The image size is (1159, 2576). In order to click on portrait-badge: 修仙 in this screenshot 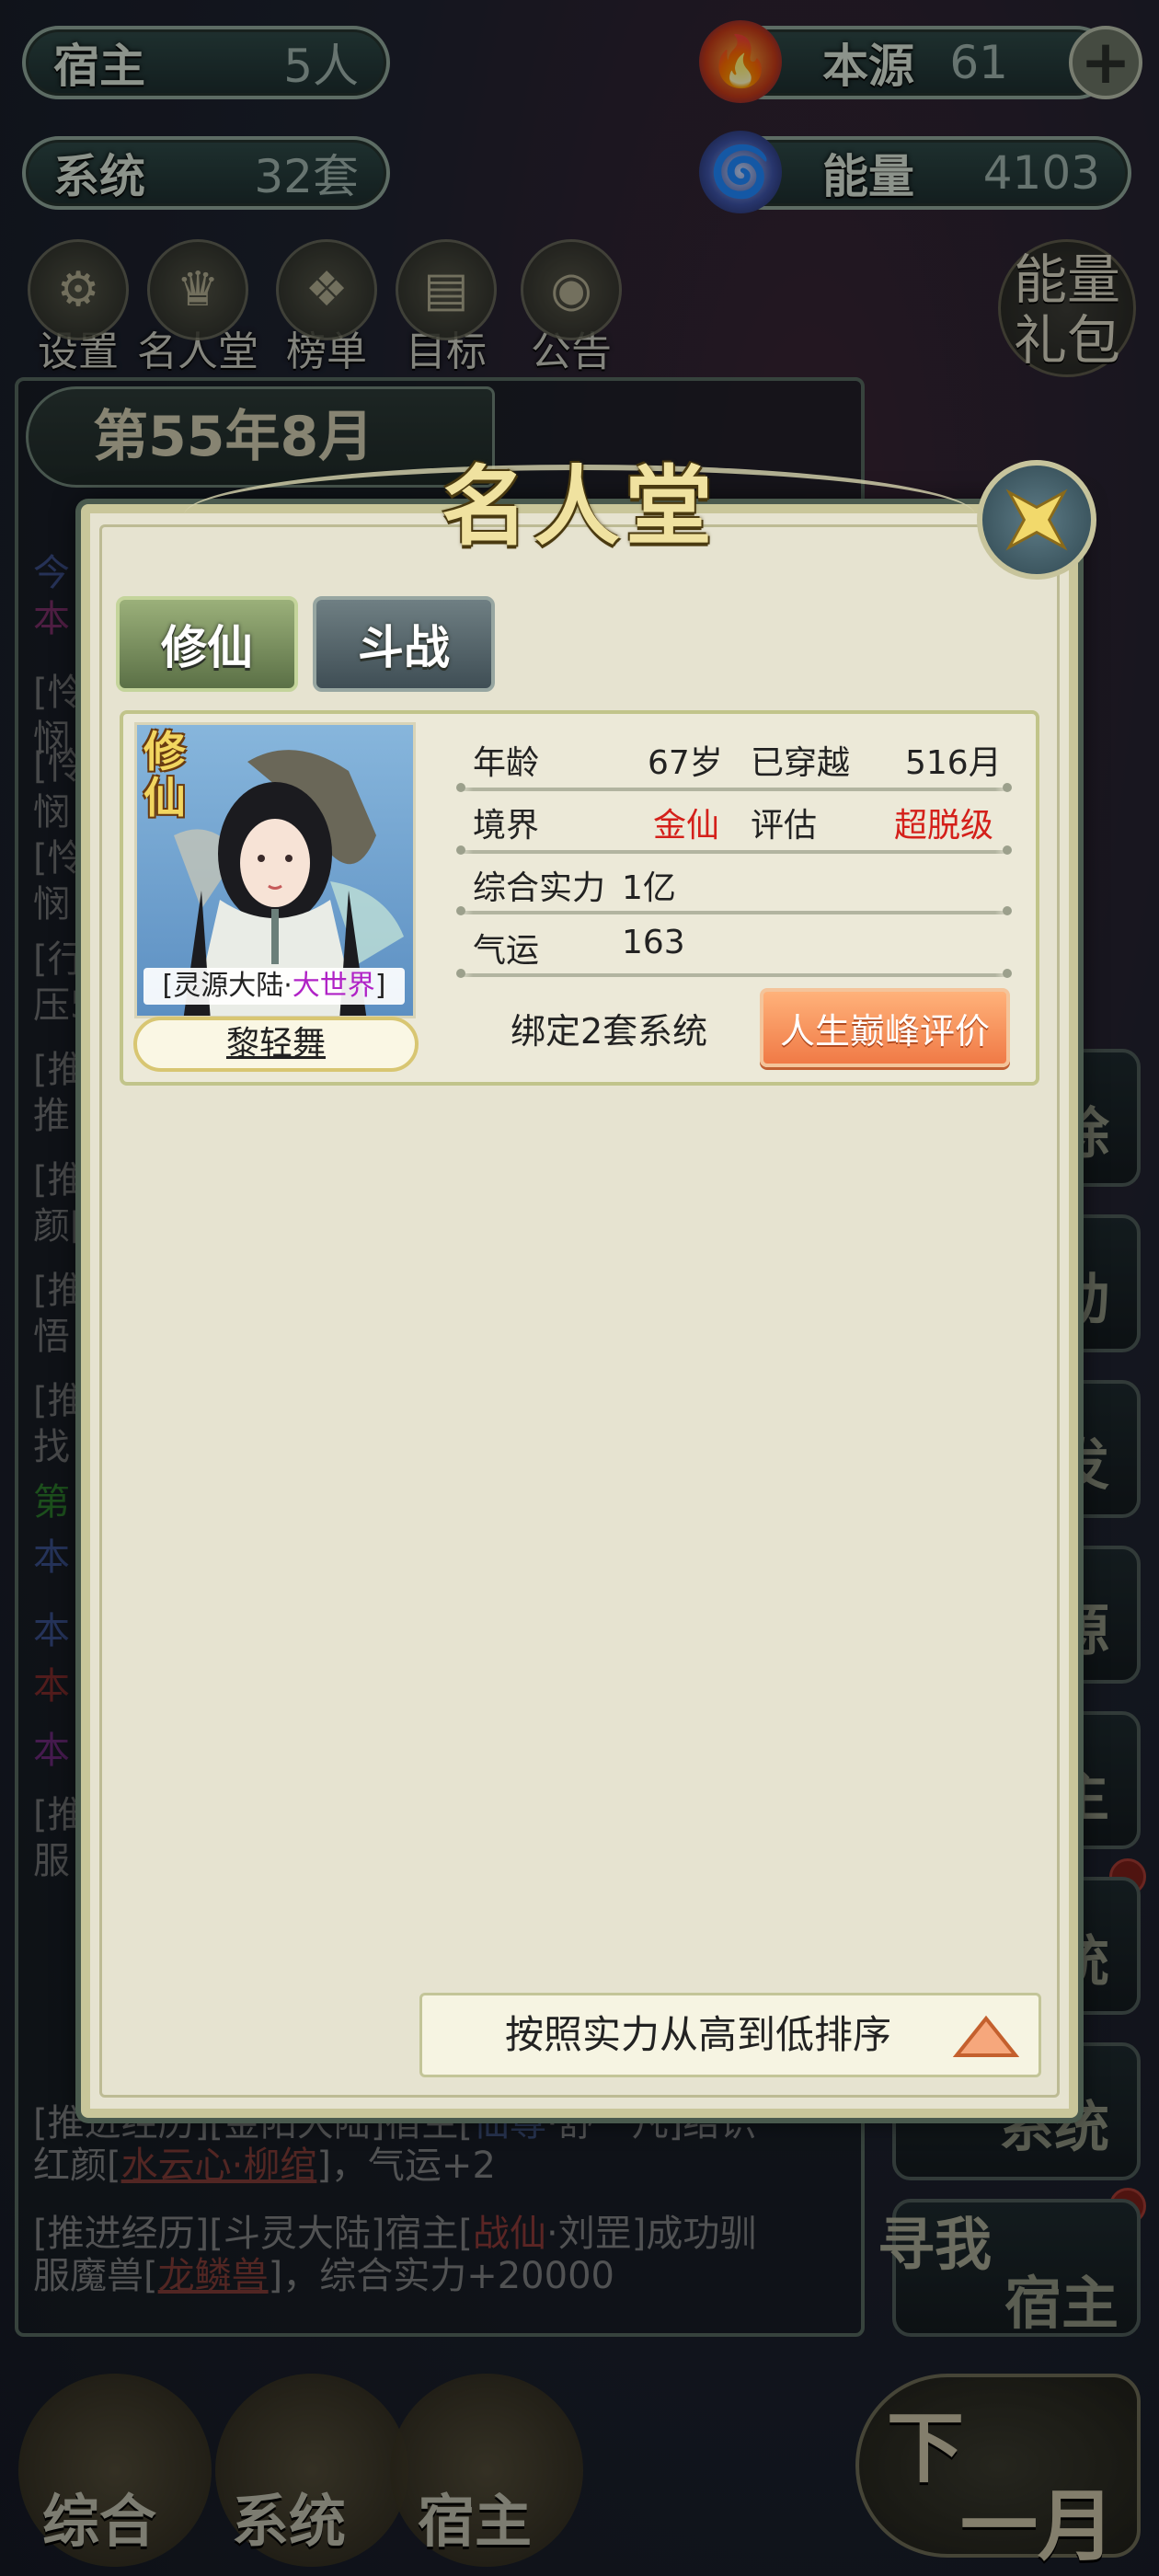, I will do `click(164, 774)`.